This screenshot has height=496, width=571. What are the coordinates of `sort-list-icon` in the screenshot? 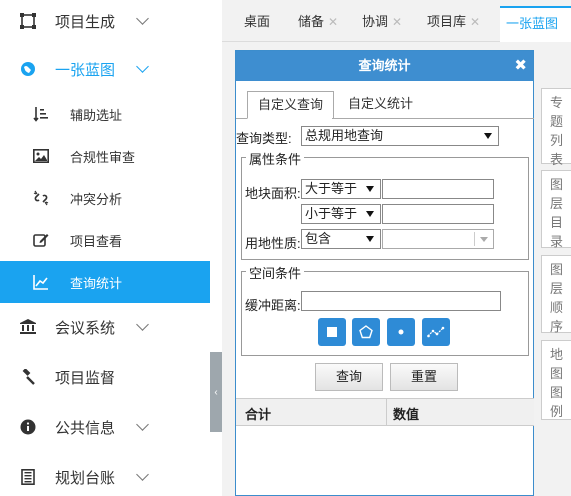 It's located at (41, 114).